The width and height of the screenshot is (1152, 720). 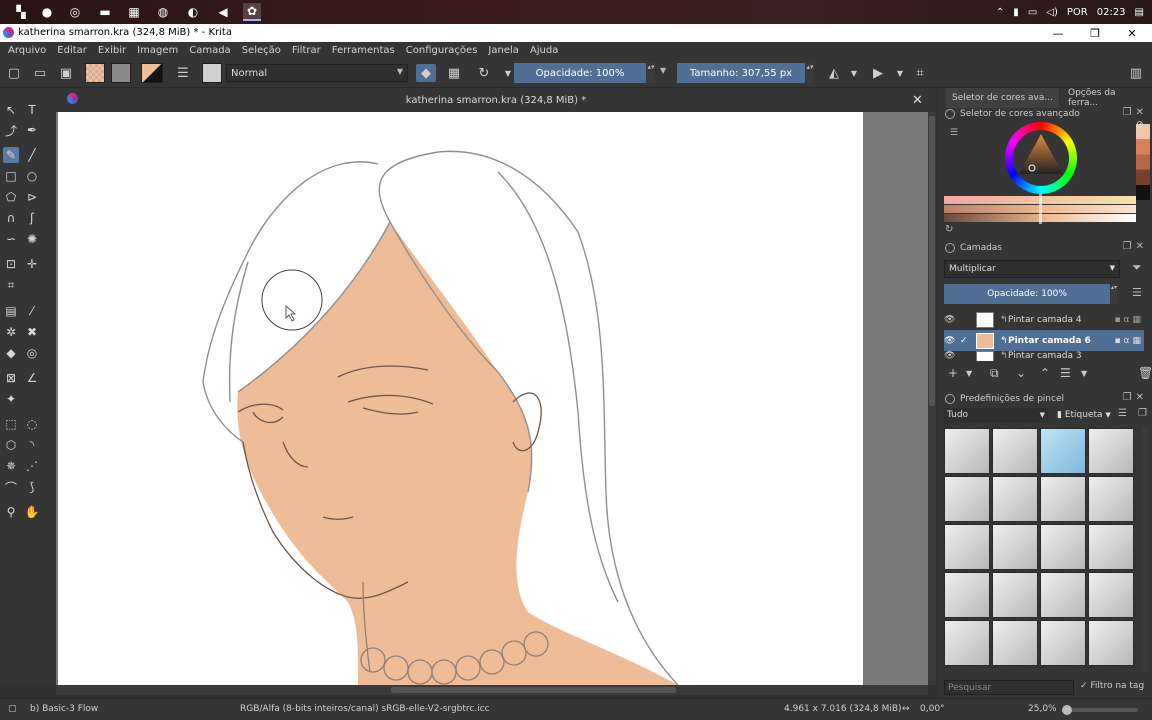 I want to click on similar-select-icon: ⋰, so click(x=32, y=466).